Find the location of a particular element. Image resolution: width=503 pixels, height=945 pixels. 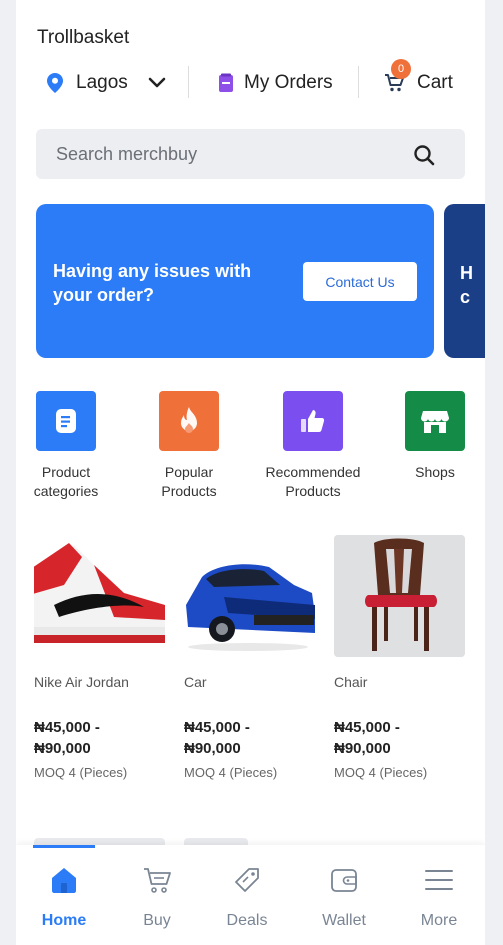

nav-deals: Deals is located at coordinates (247, 897).